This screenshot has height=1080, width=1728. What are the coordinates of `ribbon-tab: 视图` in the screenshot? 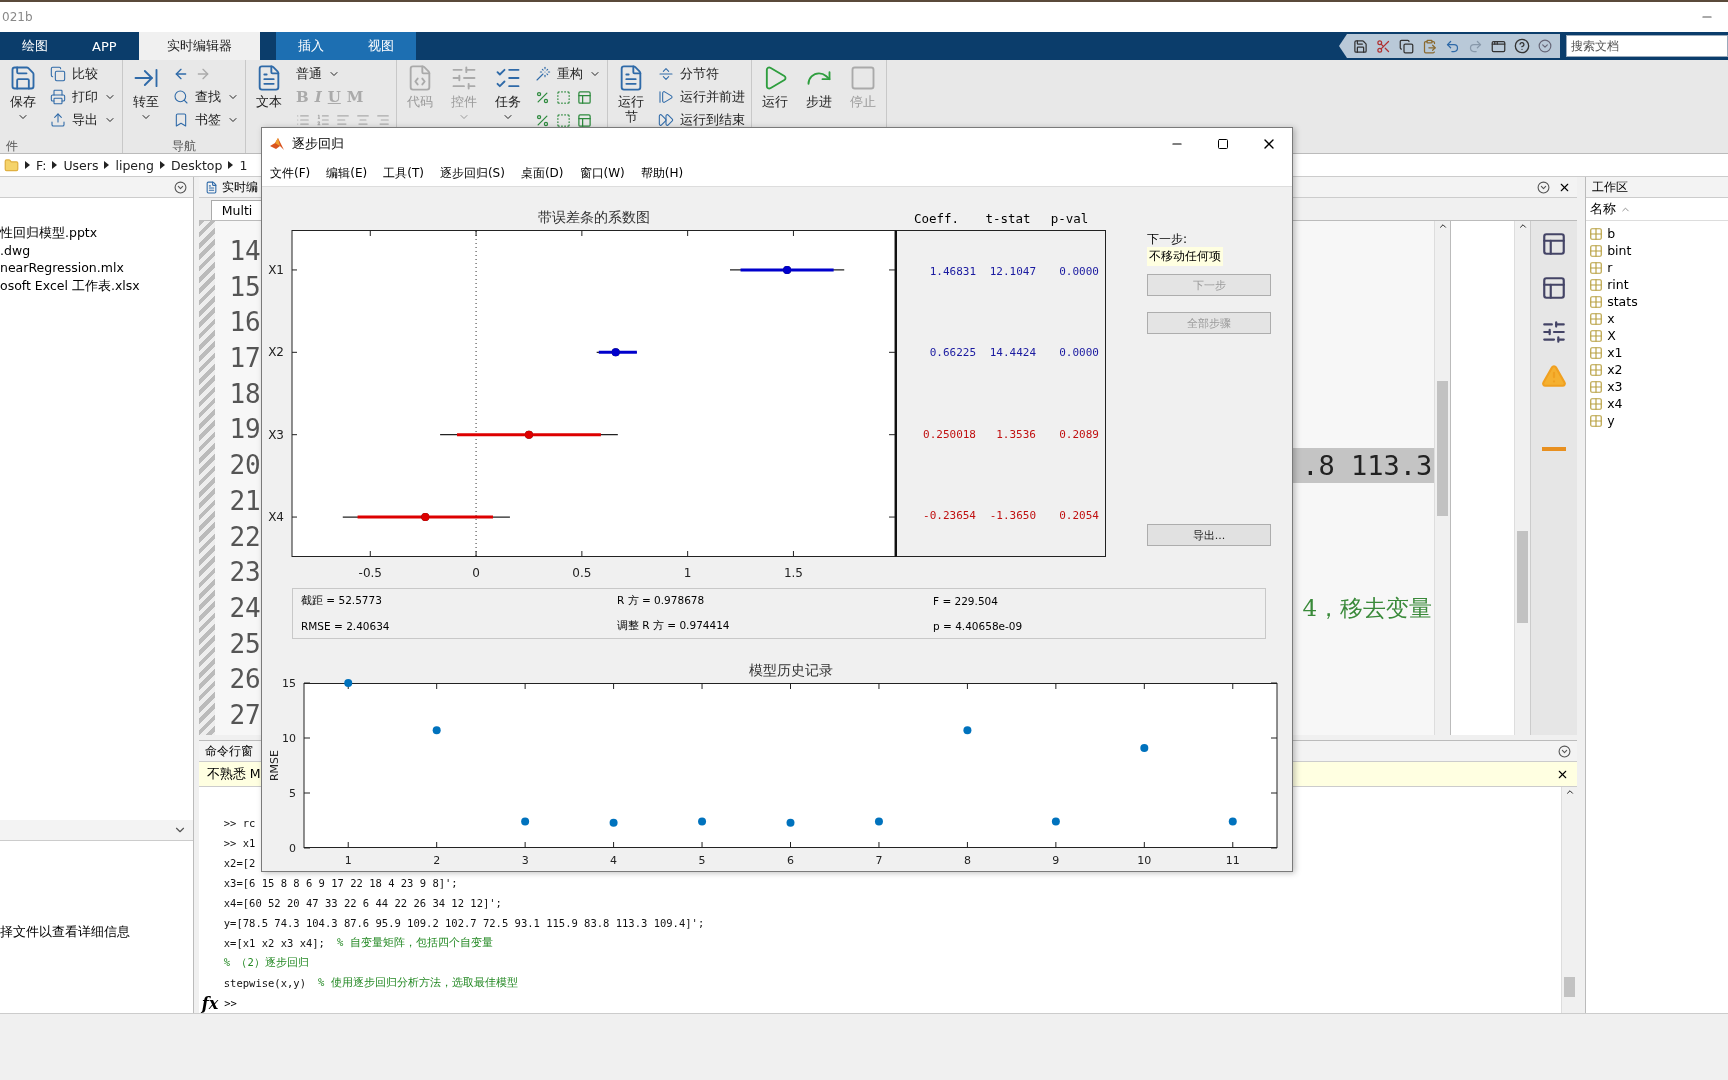 It's located at (380, 46).